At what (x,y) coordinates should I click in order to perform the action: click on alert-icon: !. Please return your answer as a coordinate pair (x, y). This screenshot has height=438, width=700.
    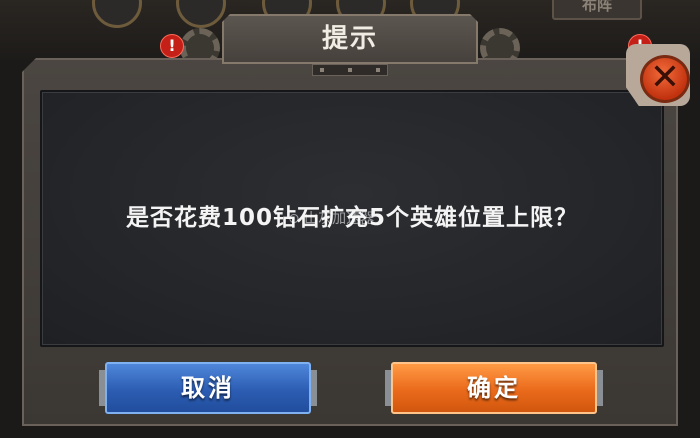
    Looking at the image, I should click on (172, 46).